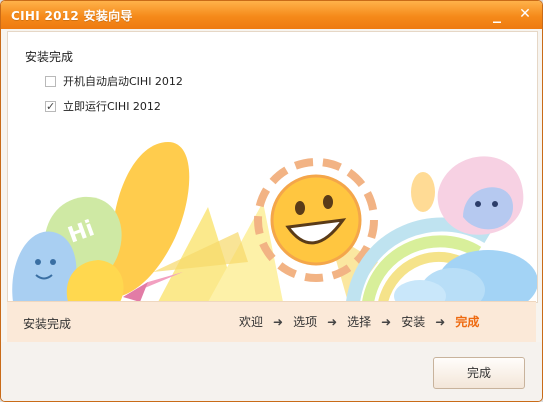  Describe the element at coordinates (47, 324) in the screenshot. I see `status-text: 安装完成` at that location.